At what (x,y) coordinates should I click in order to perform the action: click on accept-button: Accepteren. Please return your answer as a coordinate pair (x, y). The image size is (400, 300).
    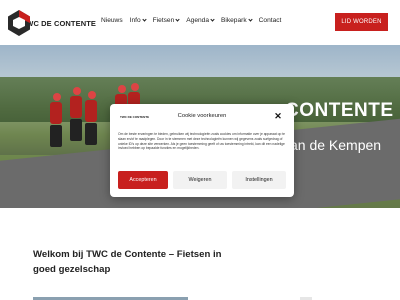
    Looking at the image, I should click on (143, 180).